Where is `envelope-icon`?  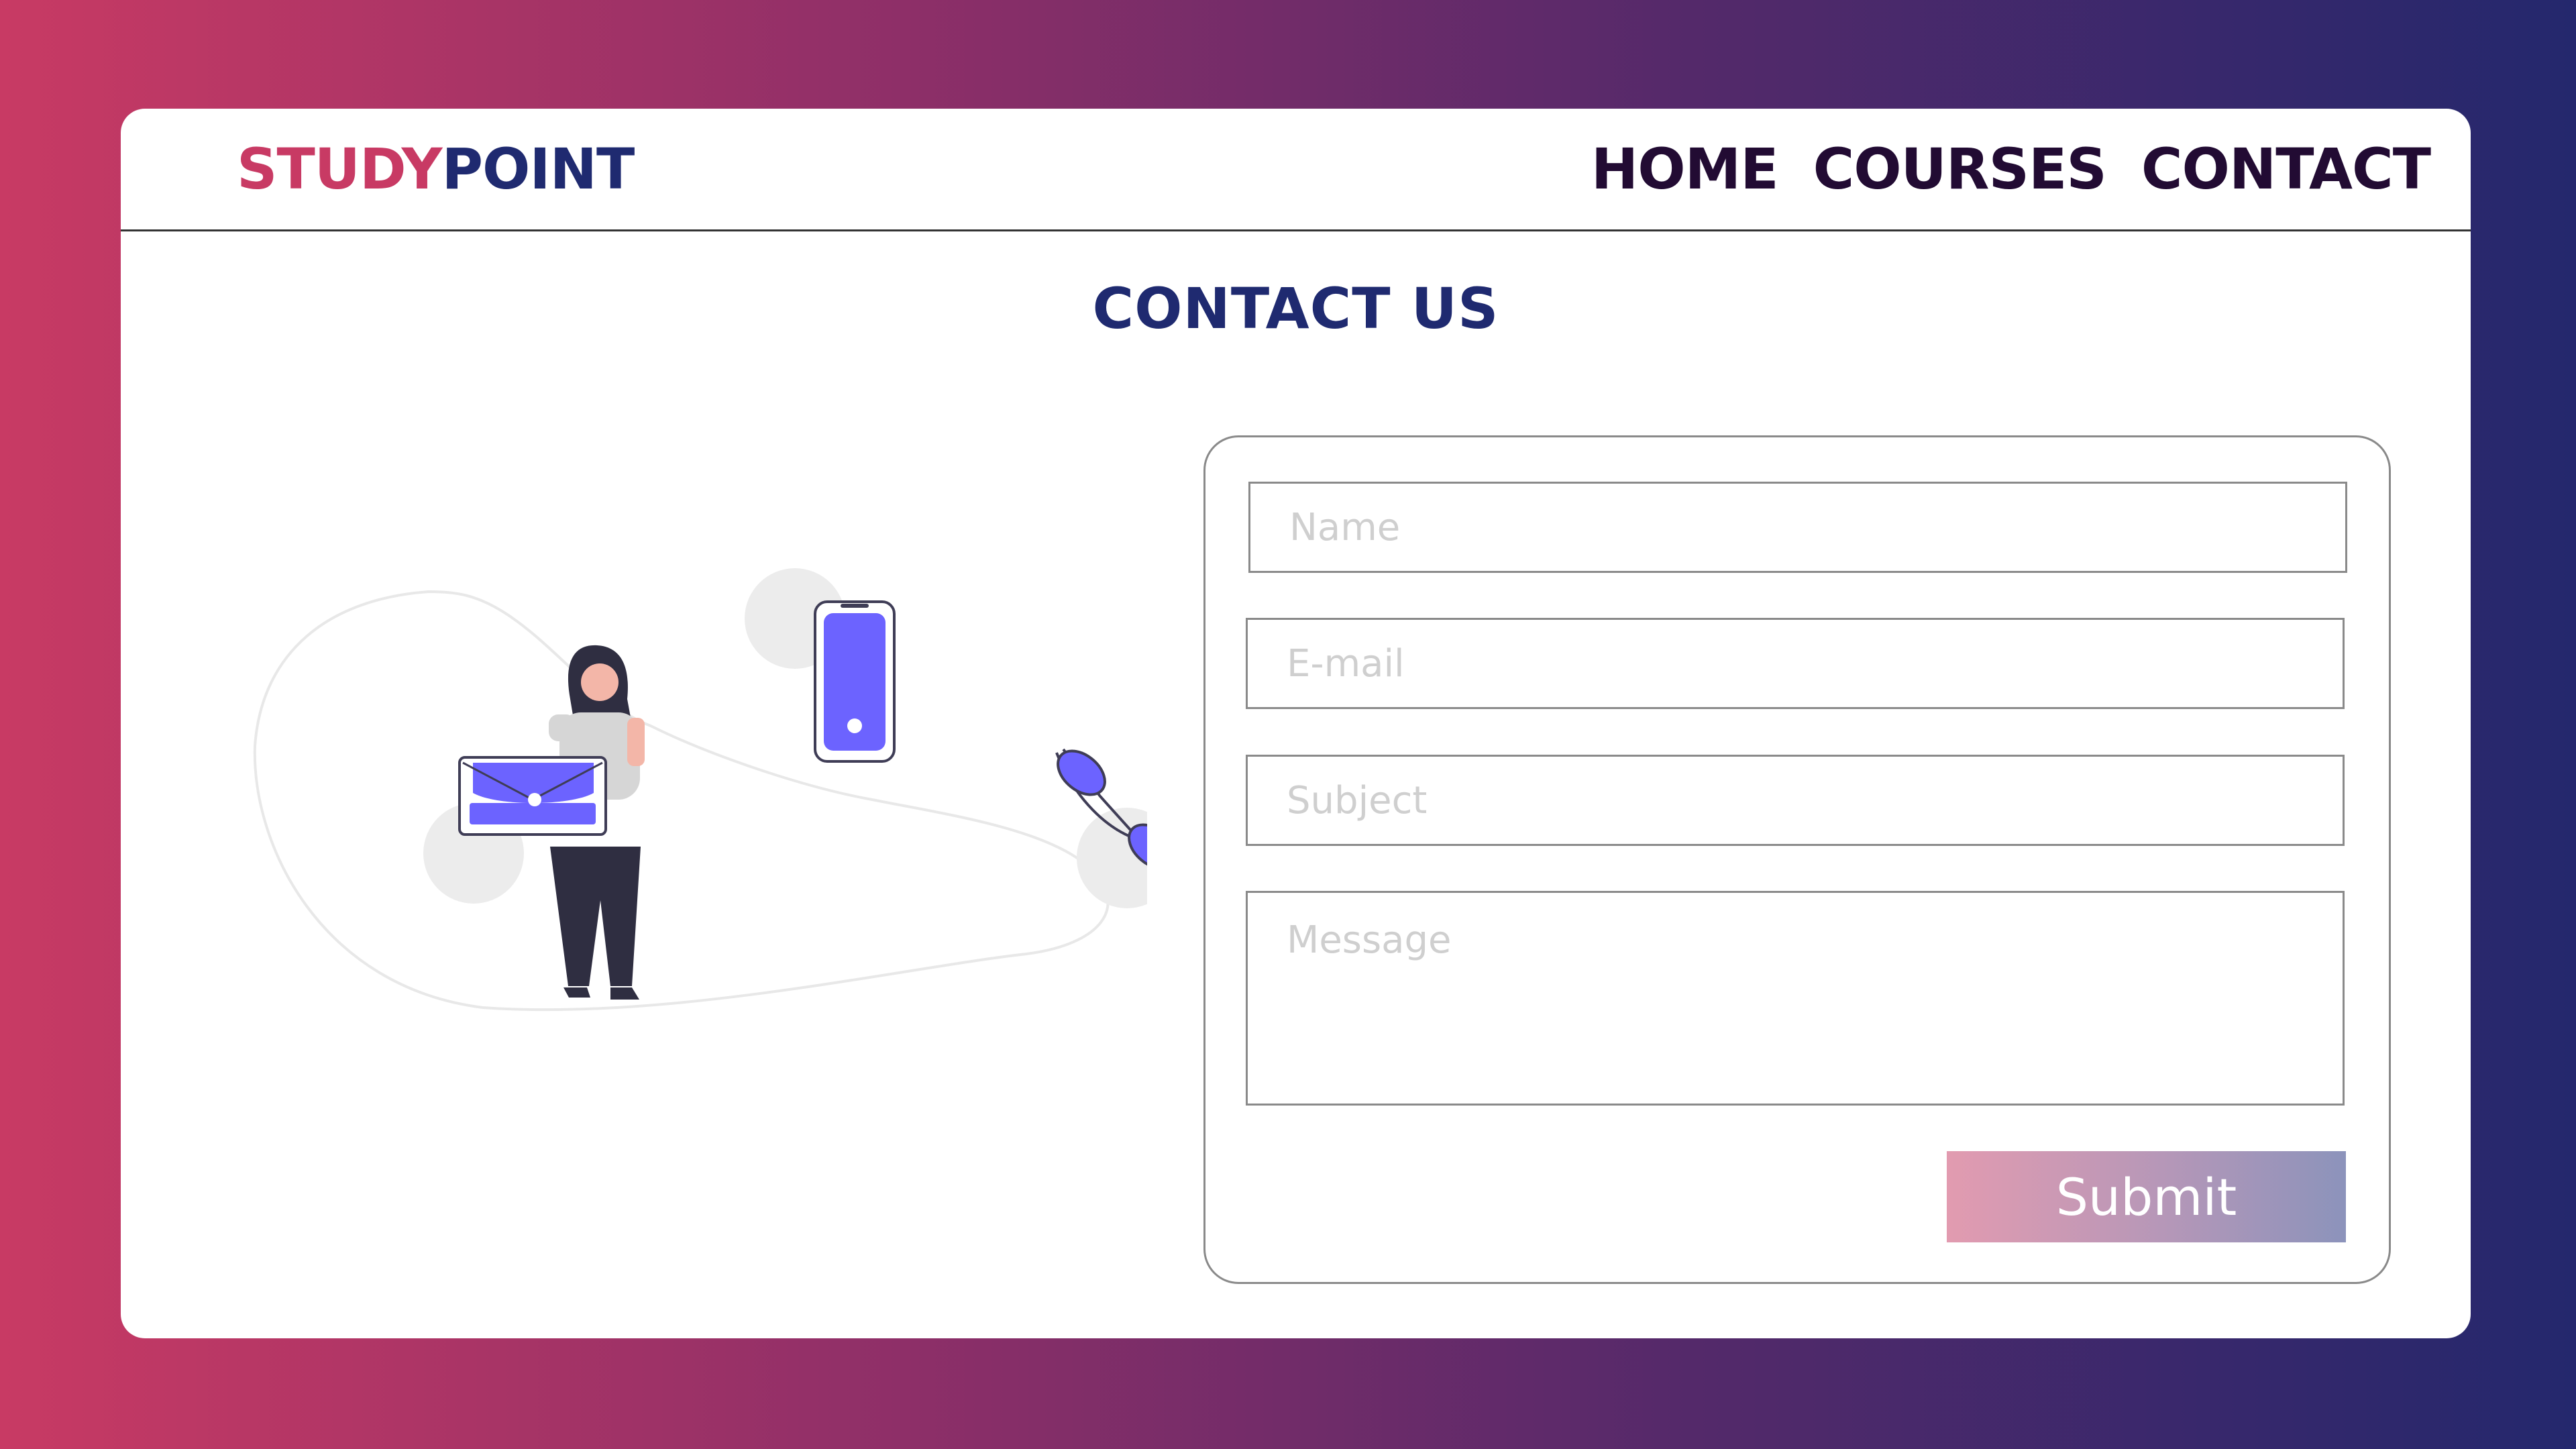 envelope-icon is located at coordinates (532, 796).